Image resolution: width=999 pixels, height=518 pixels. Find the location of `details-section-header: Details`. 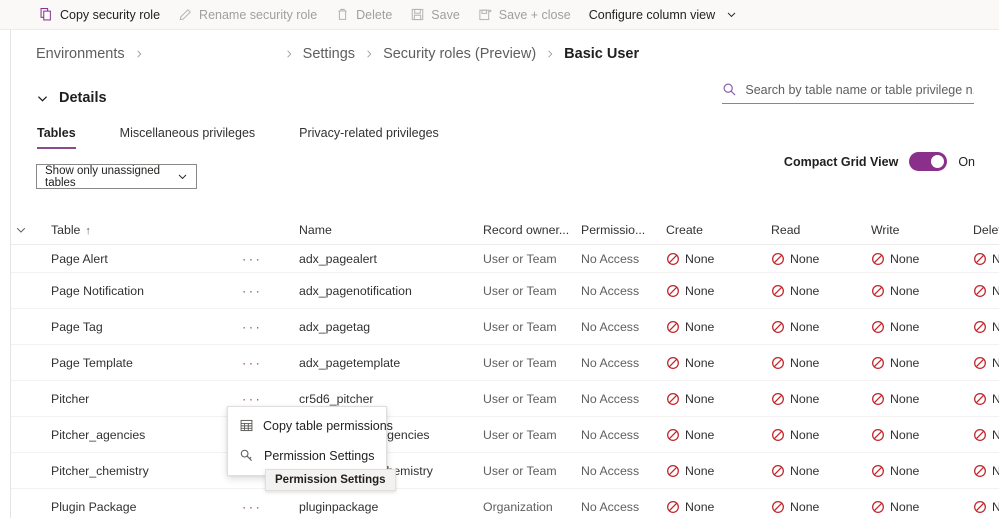

details-section-header: Details is located at coordinates (71, 98).